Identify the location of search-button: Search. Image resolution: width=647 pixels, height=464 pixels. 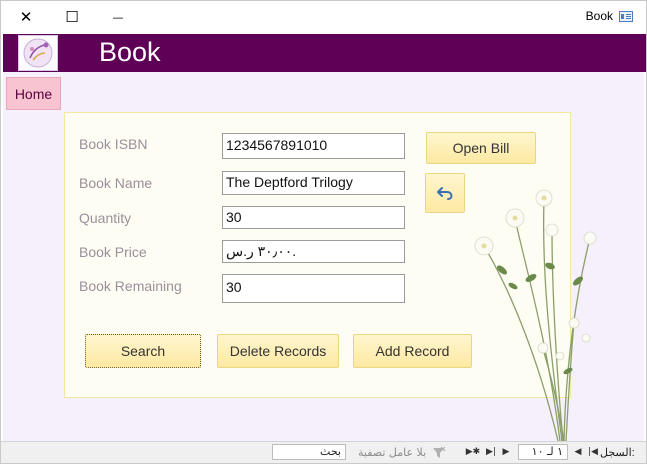
(143, 351).